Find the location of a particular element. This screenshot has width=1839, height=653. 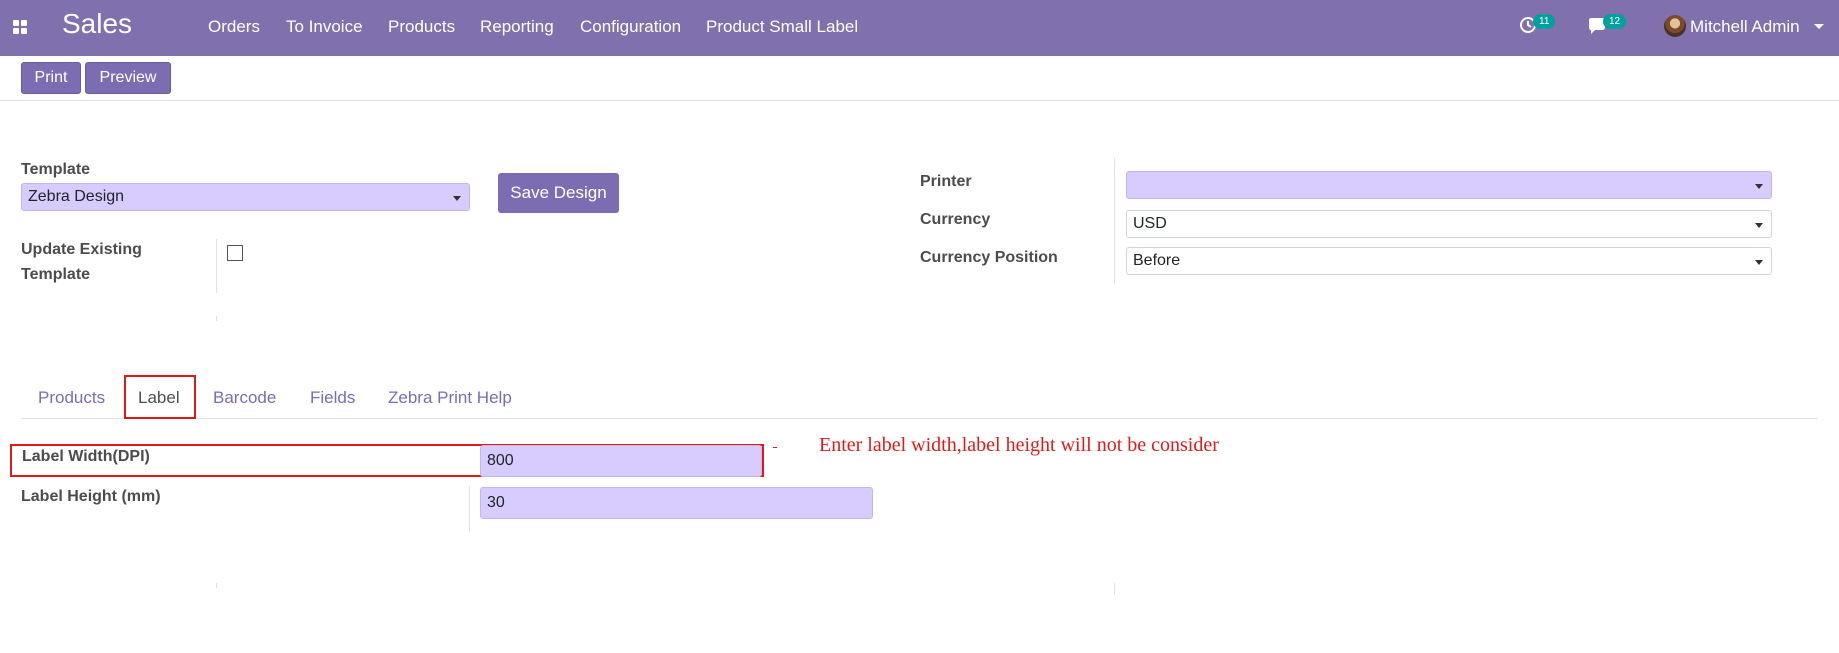

update-existing-label-line1: Update Existing is located at coordinates (81, 249).